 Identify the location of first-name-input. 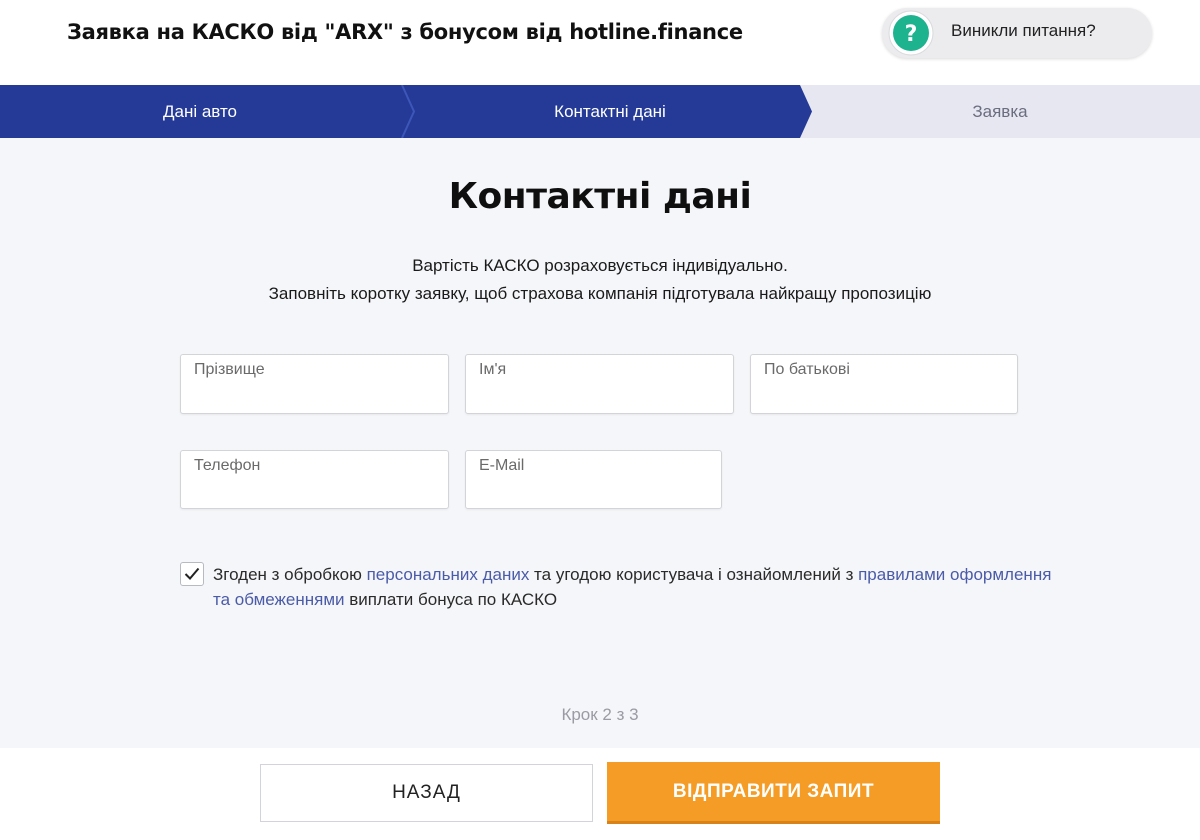
(599, 392).